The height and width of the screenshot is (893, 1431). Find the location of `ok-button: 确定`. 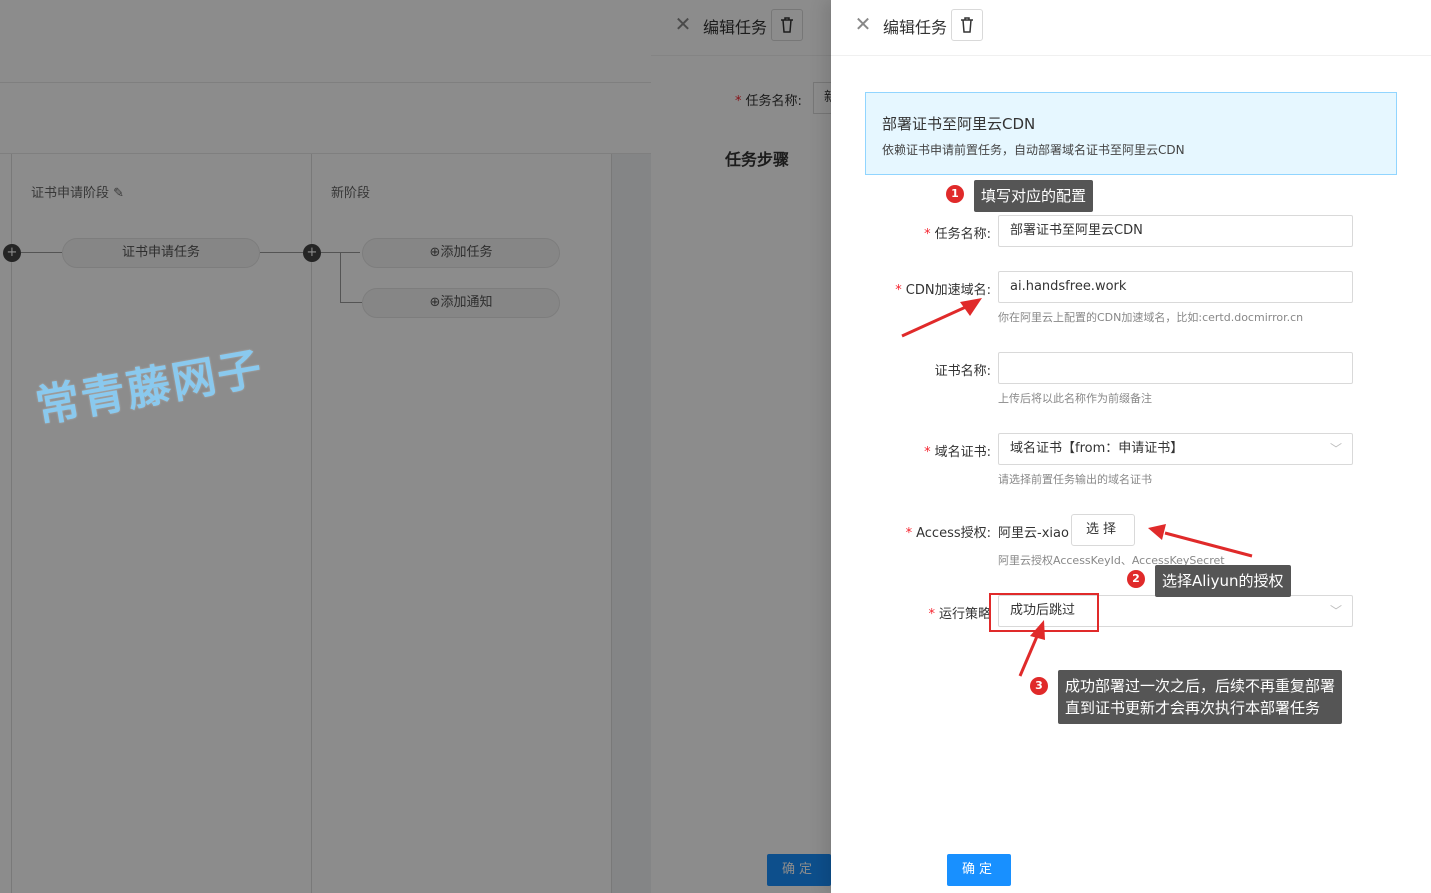

ok-button: 确定 is located at coordinates (979, 870).